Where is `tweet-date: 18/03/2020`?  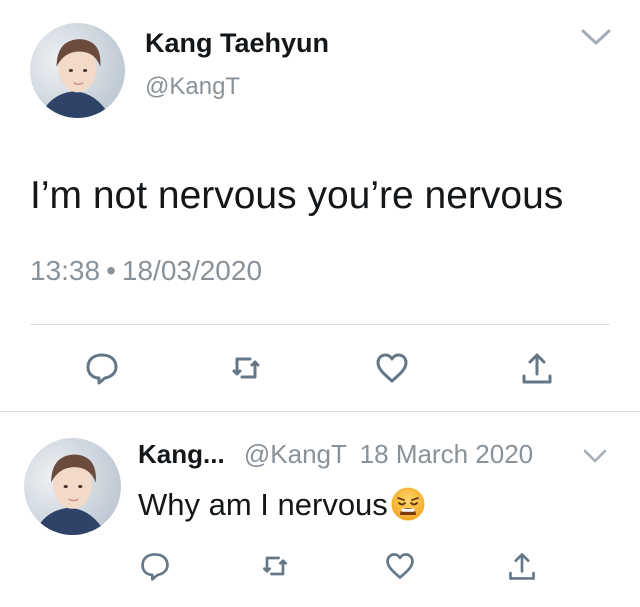
tweet-date: 18/03/2020 is located at coordinates (192, 270).